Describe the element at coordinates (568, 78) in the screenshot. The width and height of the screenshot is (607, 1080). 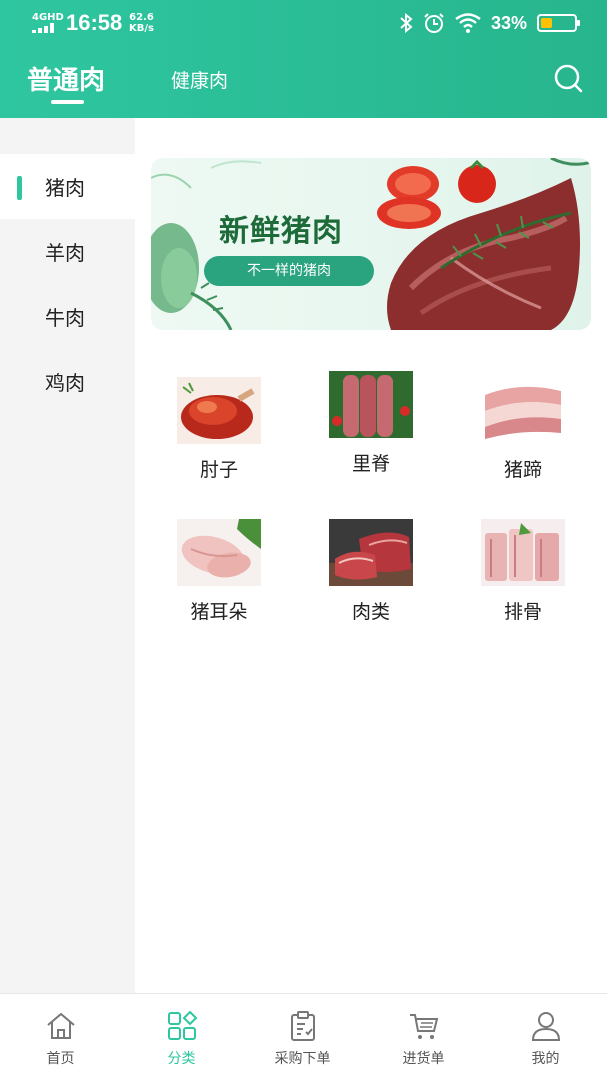
I see `search-icon` at that location.